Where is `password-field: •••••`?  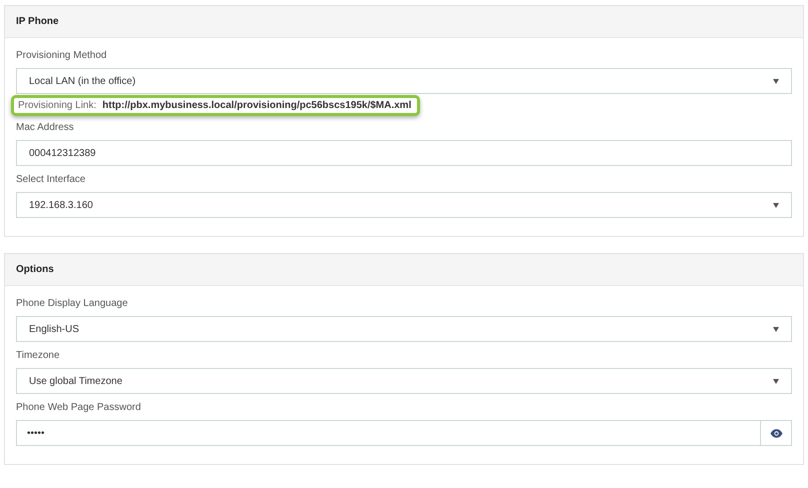
password-field: ••••• is located at coordinates (388, 433).